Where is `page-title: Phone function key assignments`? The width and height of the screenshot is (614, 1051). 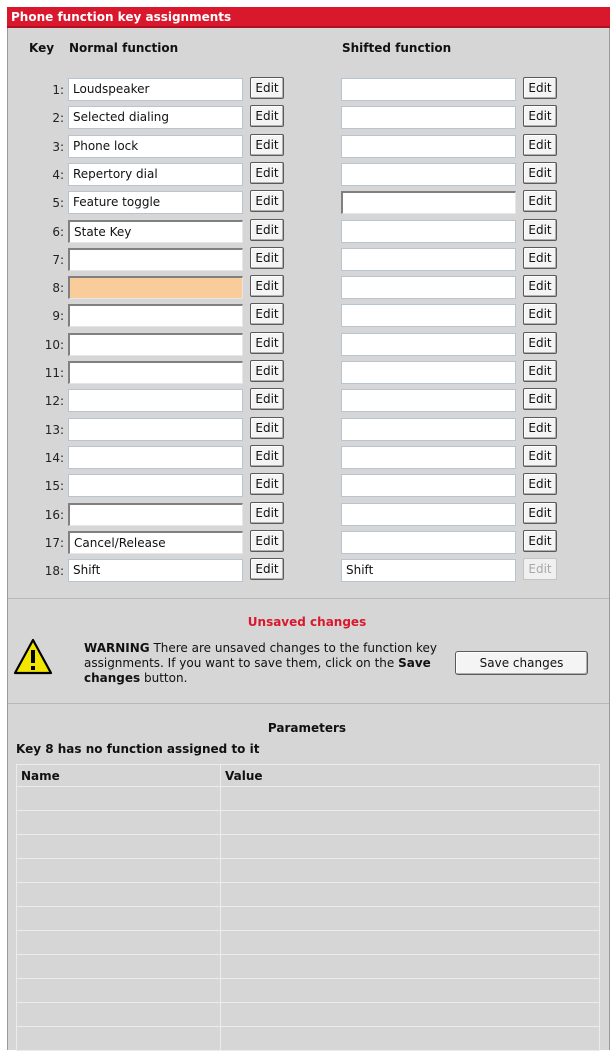
page-title: Phone function key assignments is located at coordinates (308, 17).